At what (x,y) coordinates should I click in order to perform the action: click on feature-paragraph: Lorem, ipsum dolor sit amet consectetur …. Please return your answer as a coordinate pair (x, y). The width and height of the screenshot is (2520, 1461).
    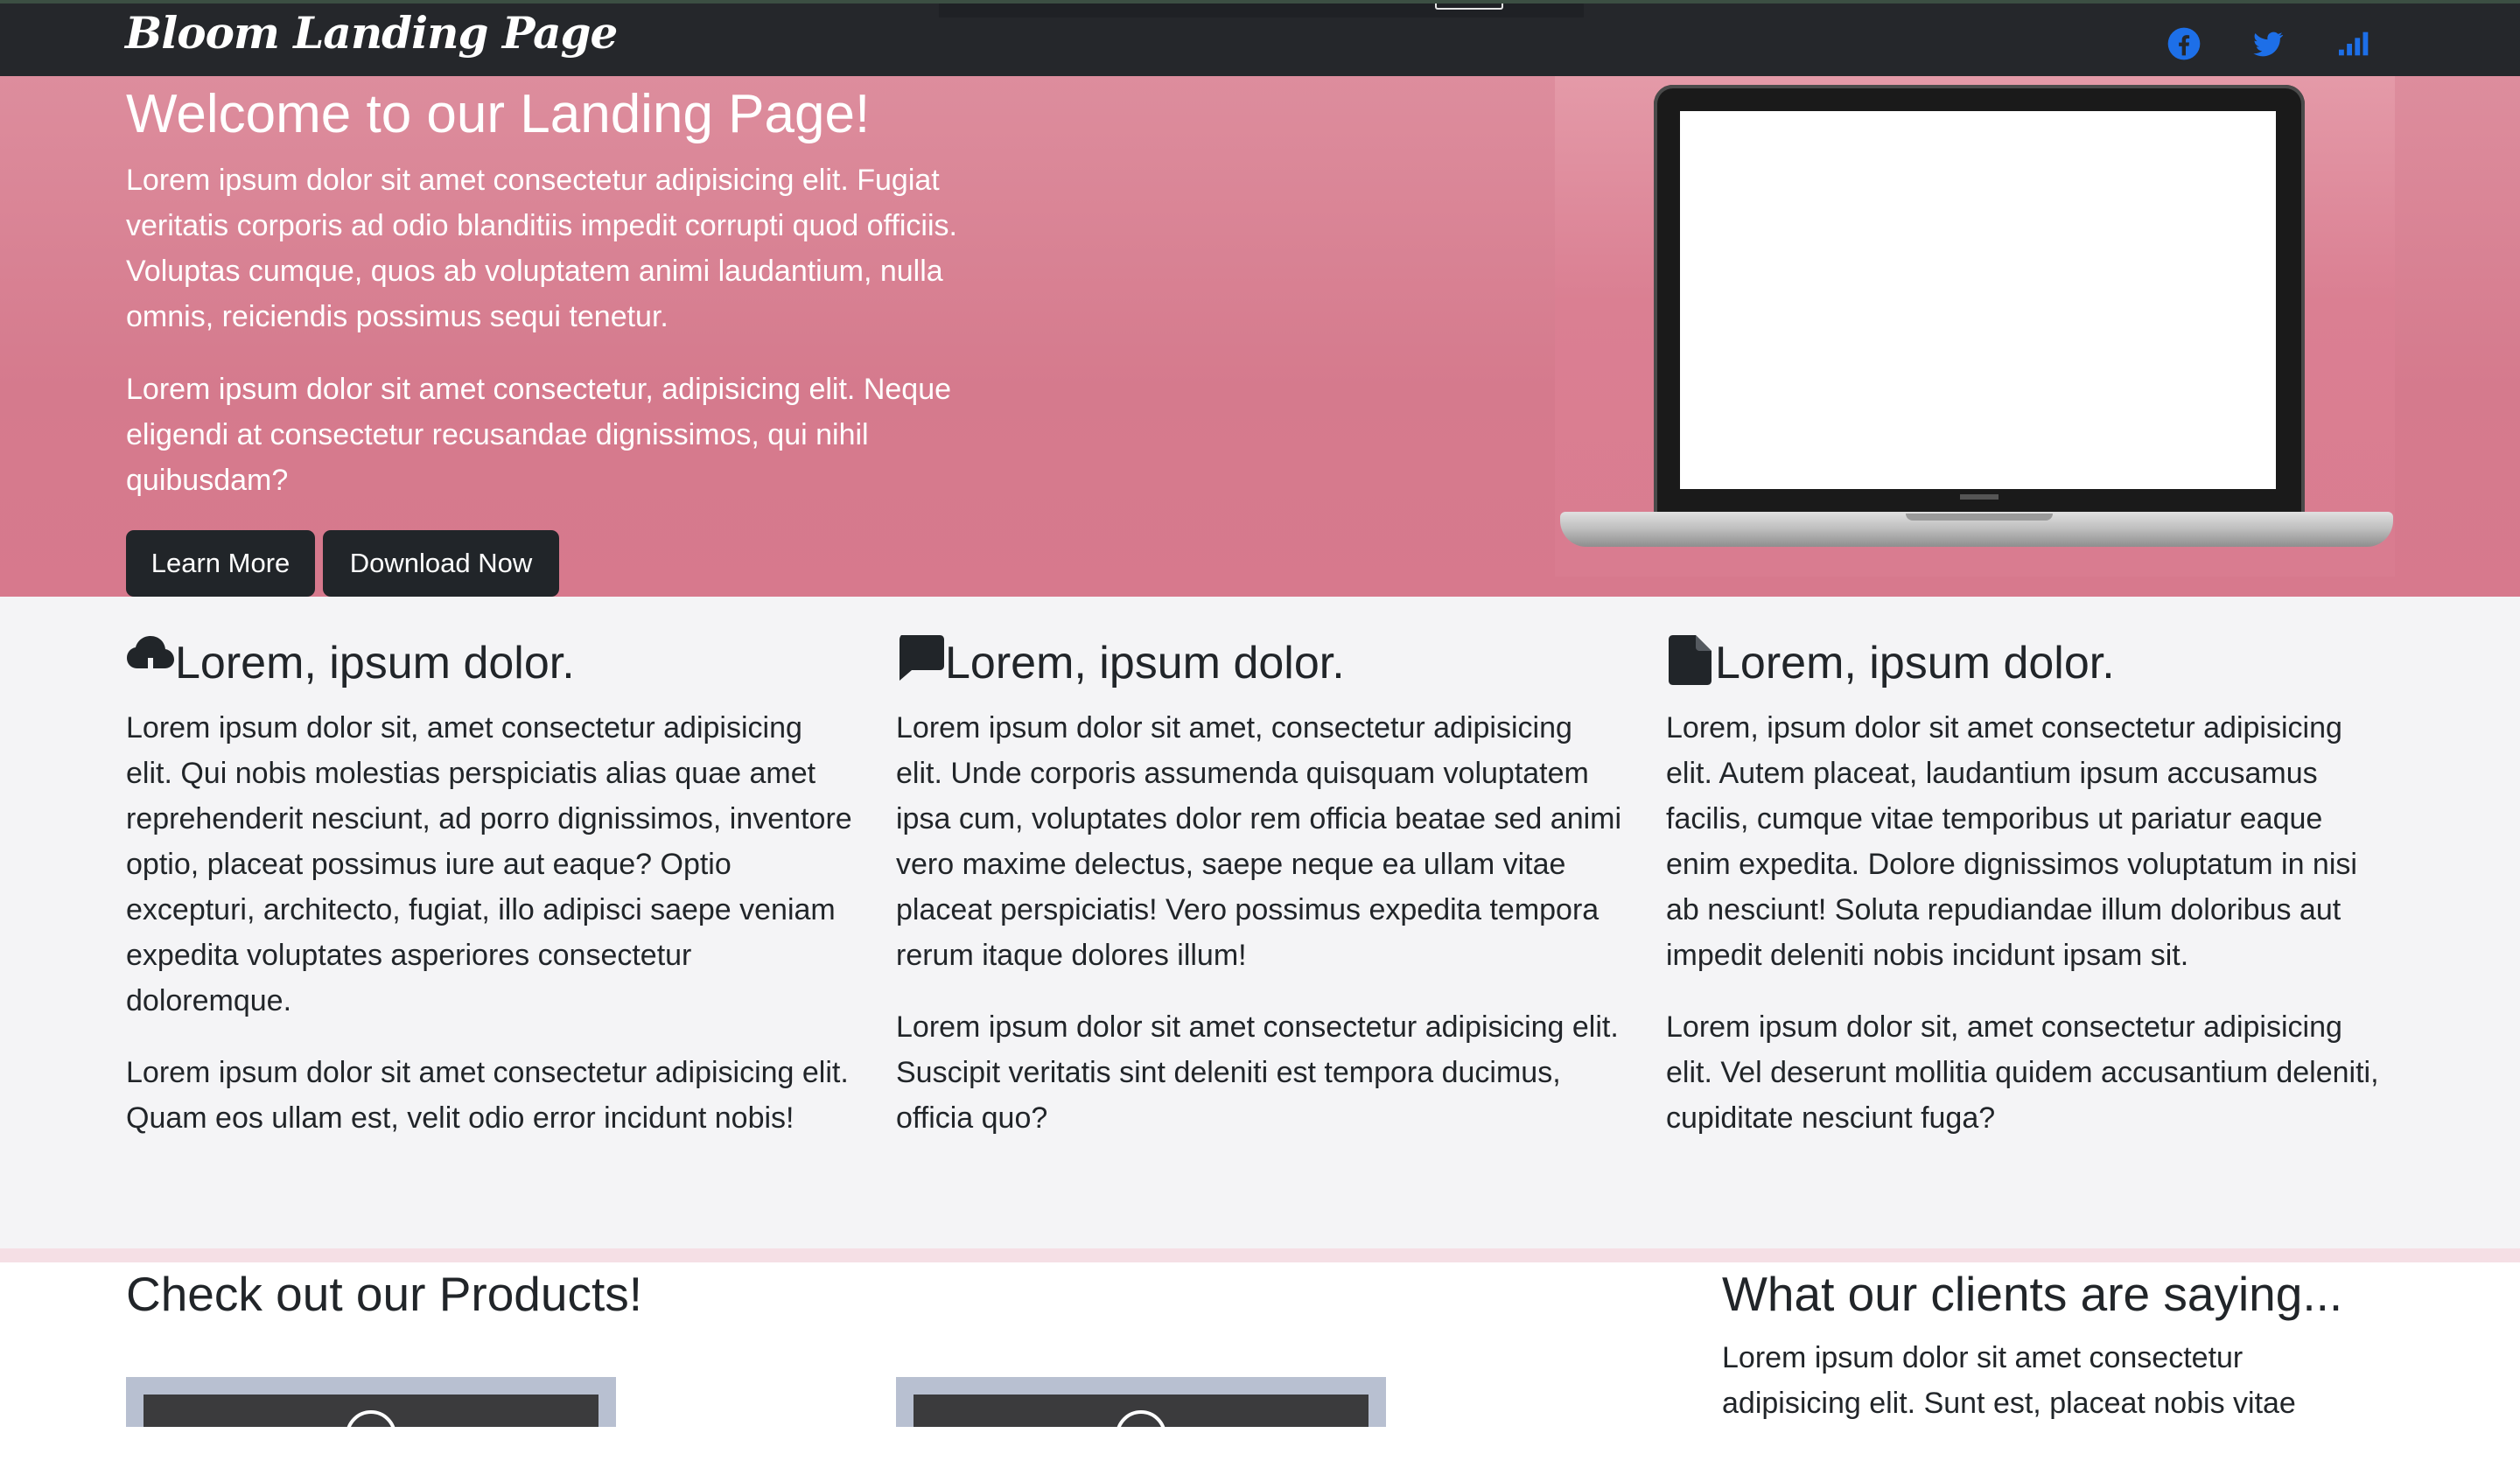
    Looking at the image, I should click on (2011, 841).